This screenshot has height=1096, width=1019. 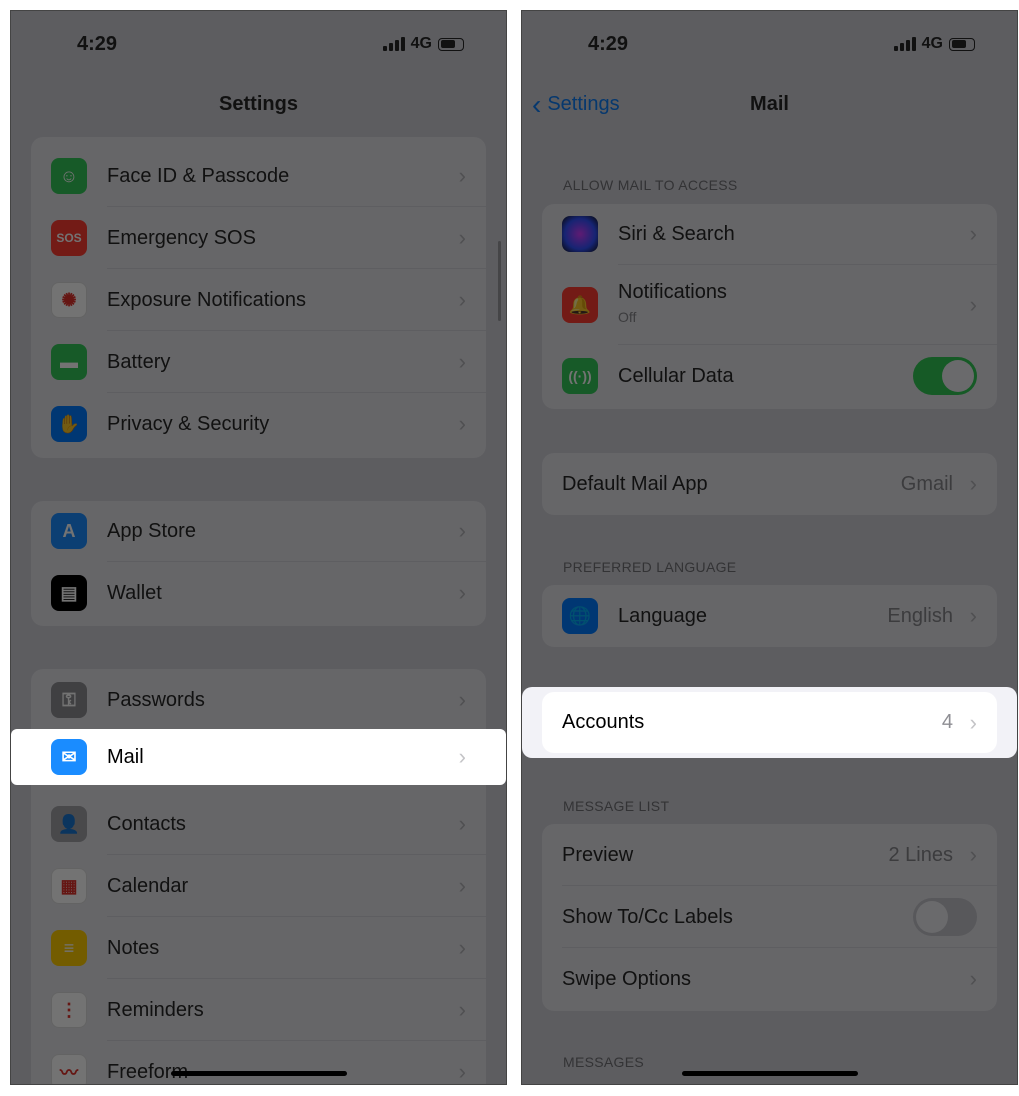 I want to click on row-label: Siri & Search, so click(x=676, y=233).